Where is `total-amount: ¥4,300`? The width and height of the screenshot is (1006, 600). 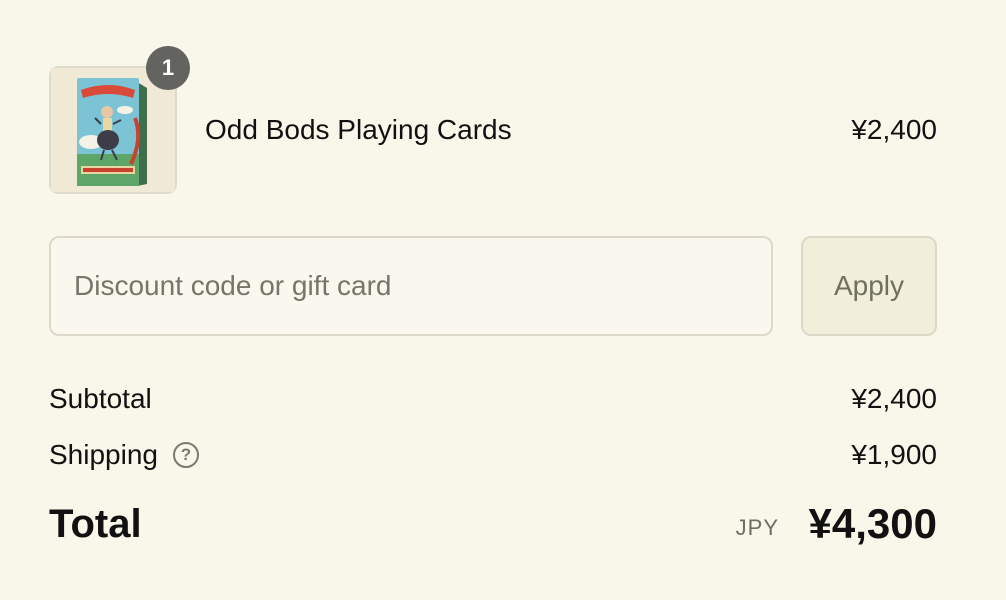
total-amount: ¥4,300 is located at coordinates (872, 523).